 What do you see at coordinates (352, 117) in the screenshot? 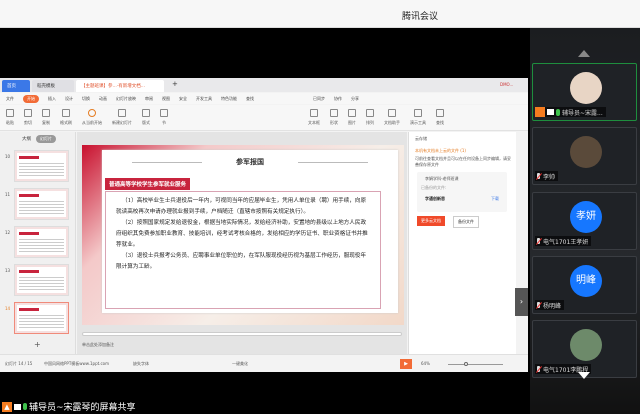
I see `tool-picture: 图片` at bounding box center [352, 117].